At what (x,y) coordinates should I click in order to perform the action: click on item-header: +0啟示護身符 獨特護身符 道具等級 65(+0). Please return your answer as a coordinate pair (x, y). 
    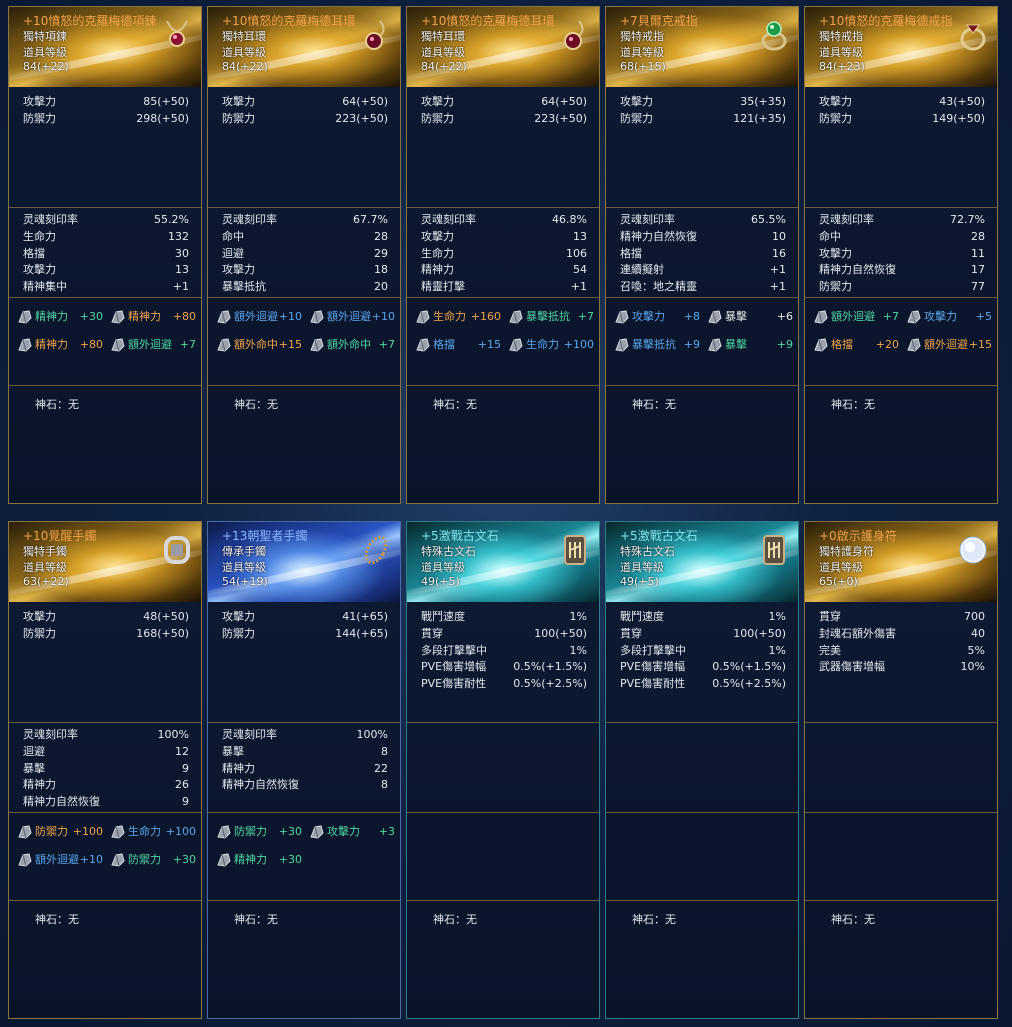
    Looking at the image, I should click on (901, 562).